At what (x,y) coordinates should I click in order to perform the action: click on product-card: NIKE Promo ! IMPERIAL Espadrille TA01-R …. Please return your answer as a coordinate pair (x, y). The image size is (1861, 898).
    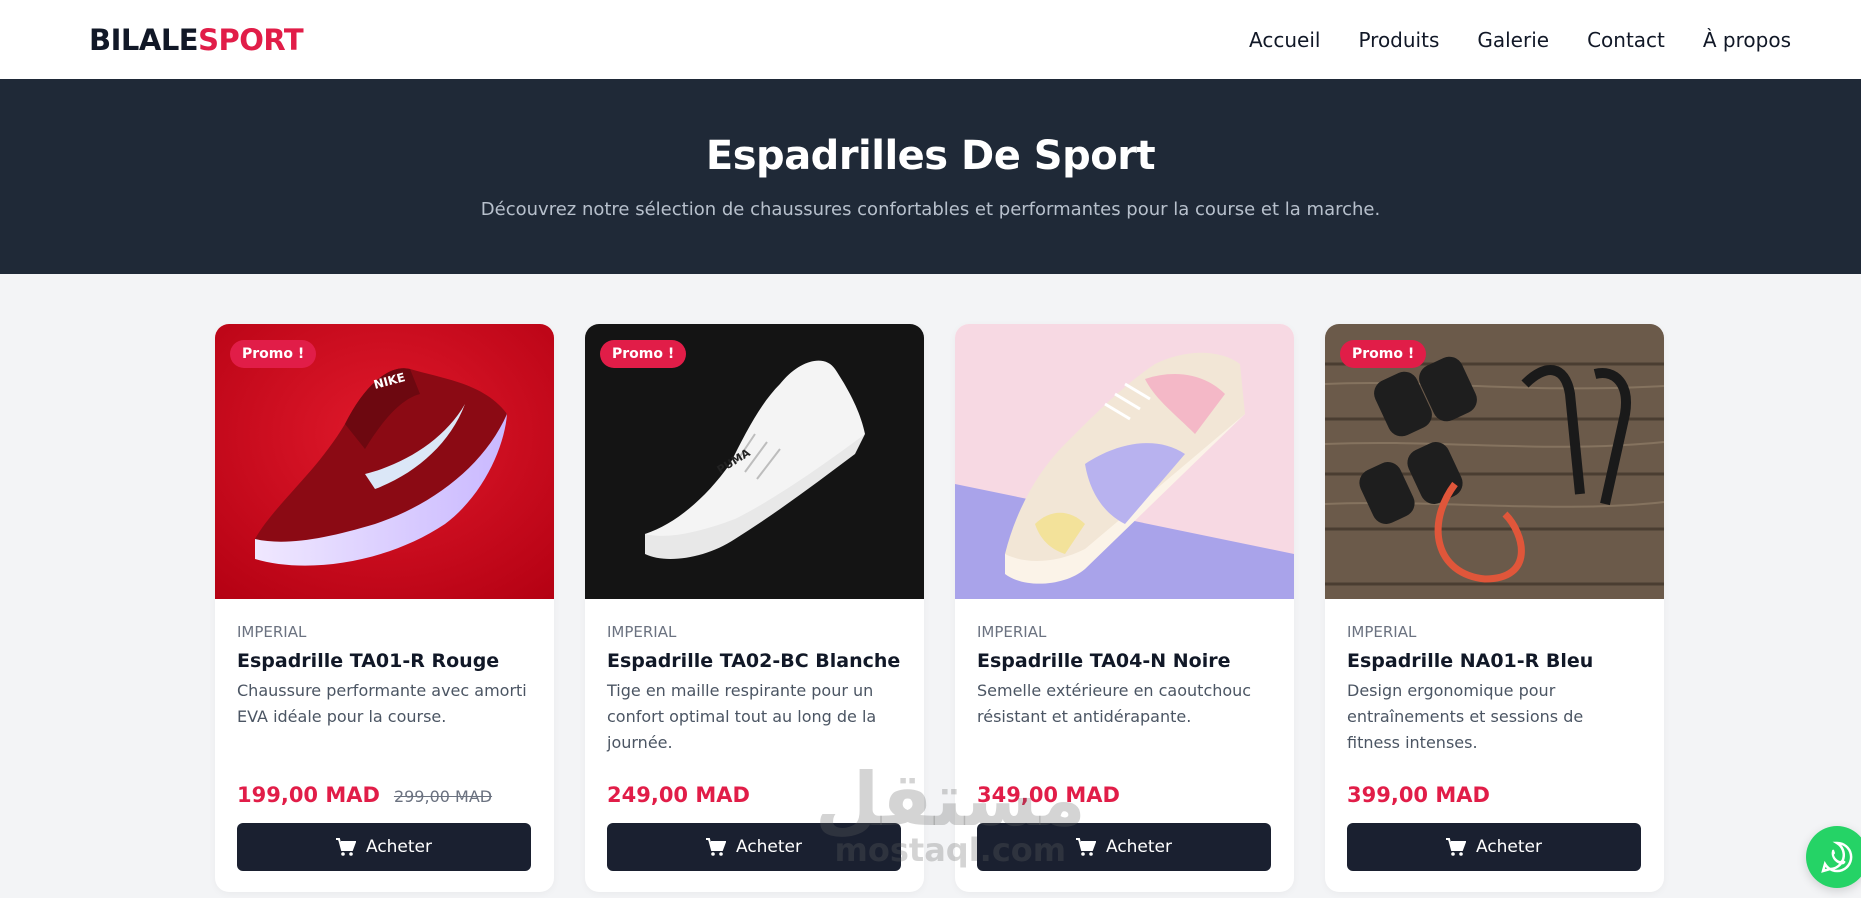
    Looking at the image, I should click on (384, 608).